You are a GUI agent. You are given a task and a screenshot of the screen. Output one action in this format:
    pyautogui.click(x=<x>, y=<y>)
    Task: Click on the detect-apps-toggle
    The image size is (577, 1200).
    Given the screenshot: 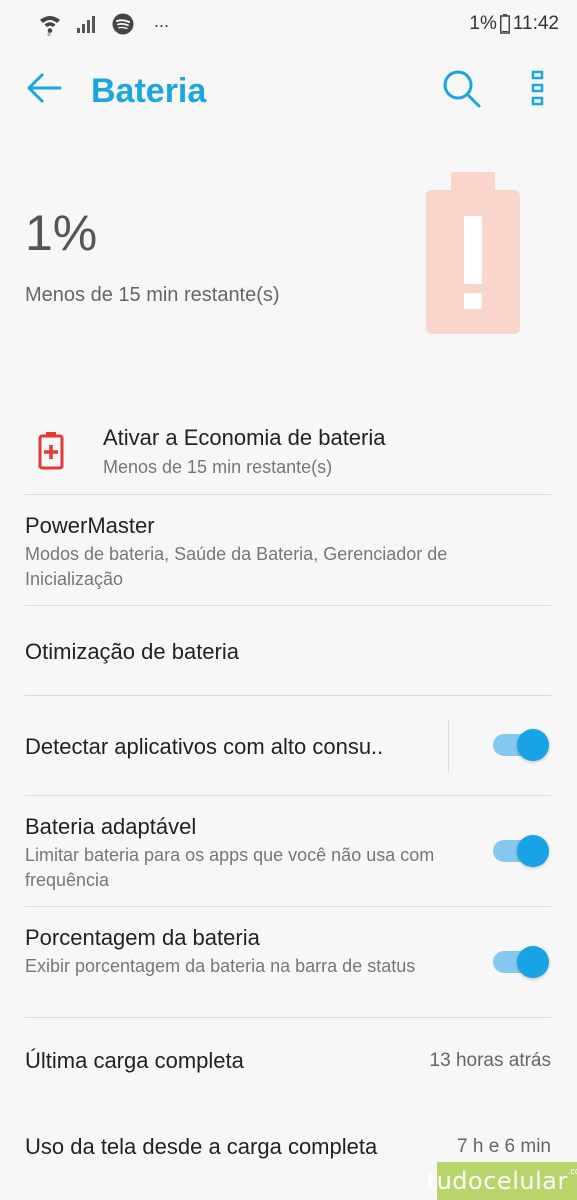 What is the action you would take?
    pyautogui.click(x=521, y=745)
    